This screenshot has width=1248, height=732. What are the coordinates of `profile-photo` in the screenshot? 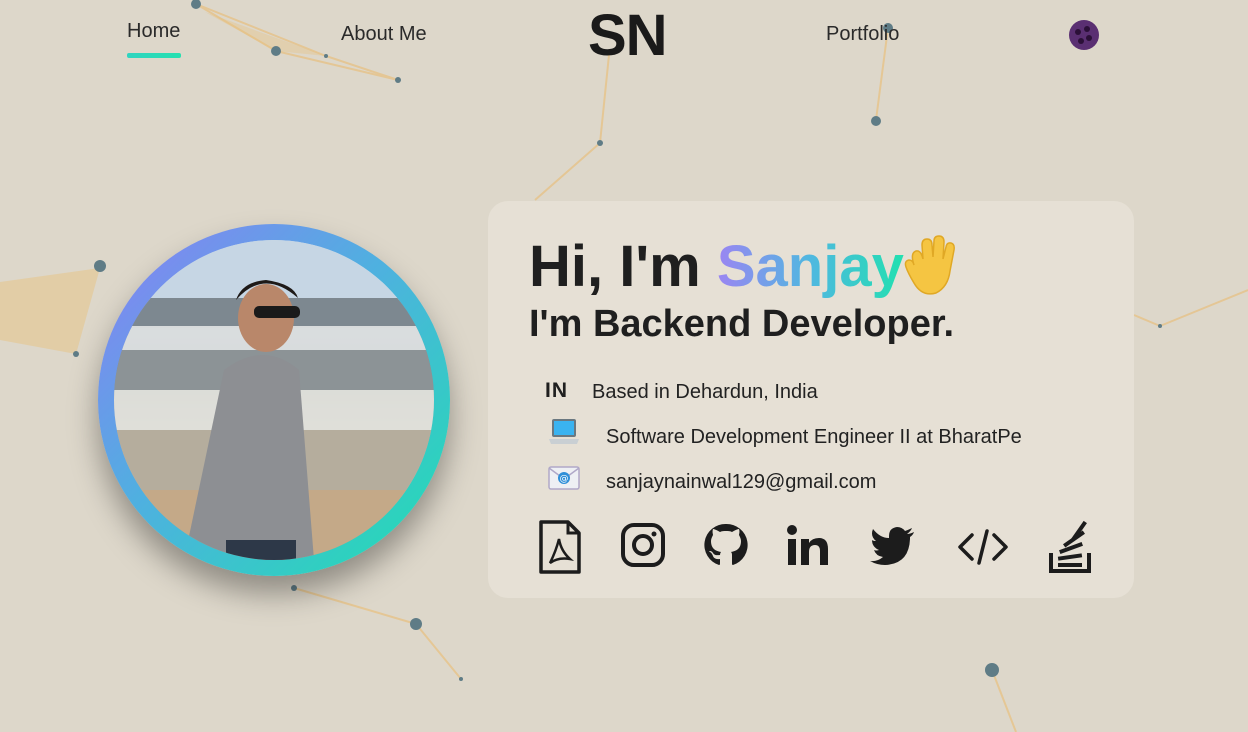 It's located at (274, 400).